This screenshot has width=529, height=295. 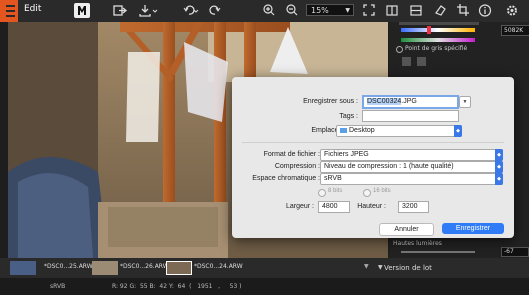 I want to click on colorspace-label: Espace chromatique :, so click(x=286, y=178).